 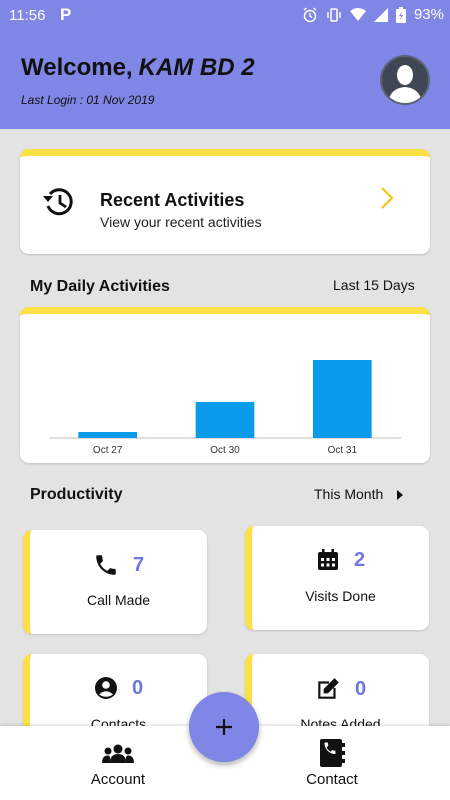 I want to click on vibrate-icon, so click(x=334, y=14).